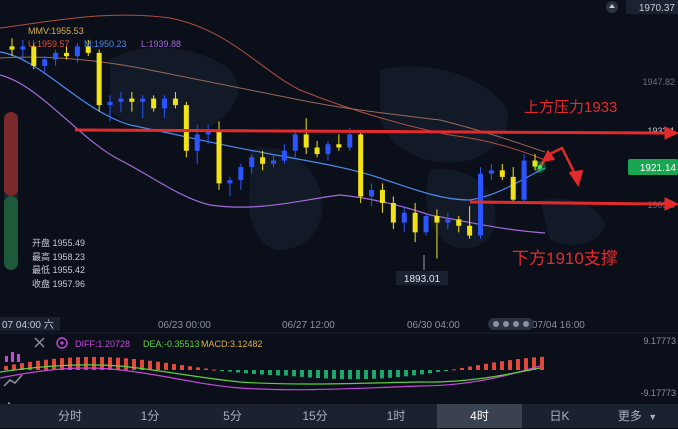 The height and width of the screenshot is (429, 678). Describe the element at coordinates (232, 344) in the screenshot. I see `macd-value-label: MACD:3.12482` at that location.